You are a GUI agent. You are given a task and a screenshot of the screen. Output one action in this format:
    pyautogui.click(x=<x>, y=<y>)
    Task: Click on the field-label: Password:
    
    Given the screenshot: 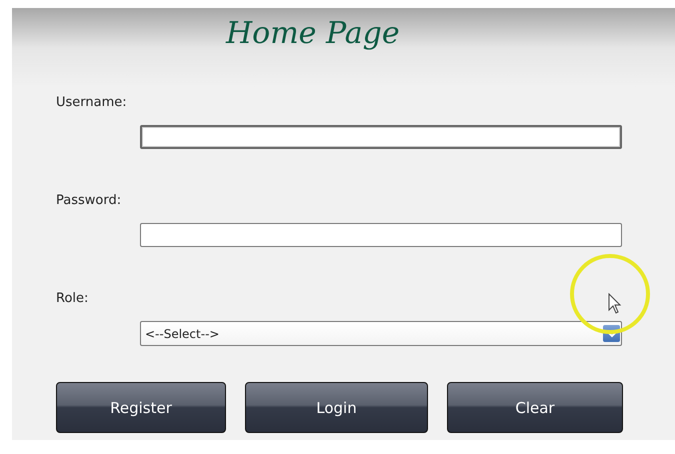 What is the action you would take?
    pyautogui.click(x=89, y=200)
    